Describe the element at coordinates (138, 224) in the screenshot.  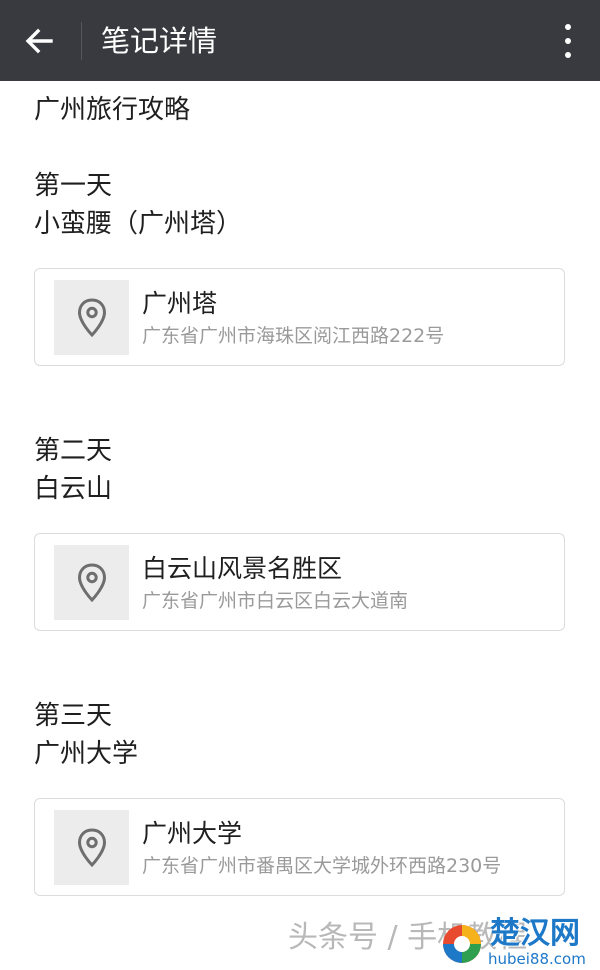
I see `day-spot: 小蛮腰（广州塔）` at that location.